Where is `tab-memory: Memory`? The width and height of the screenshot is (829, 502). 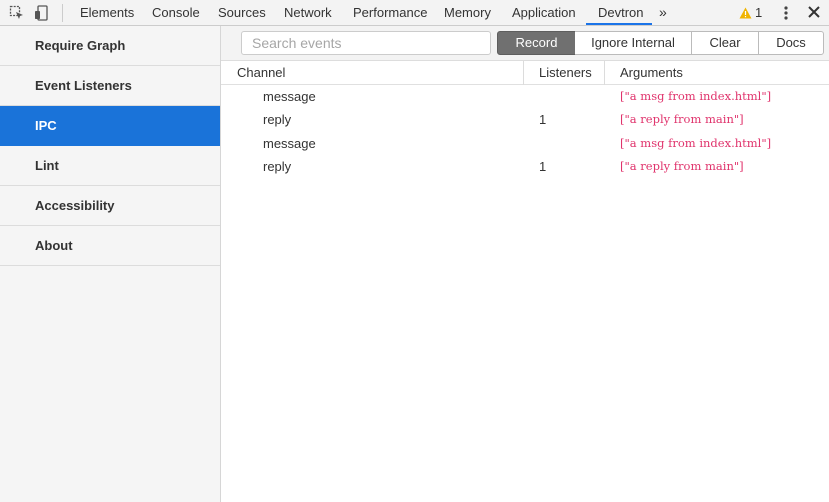 tab-memory: Memory is located at coordinates (467, 12).